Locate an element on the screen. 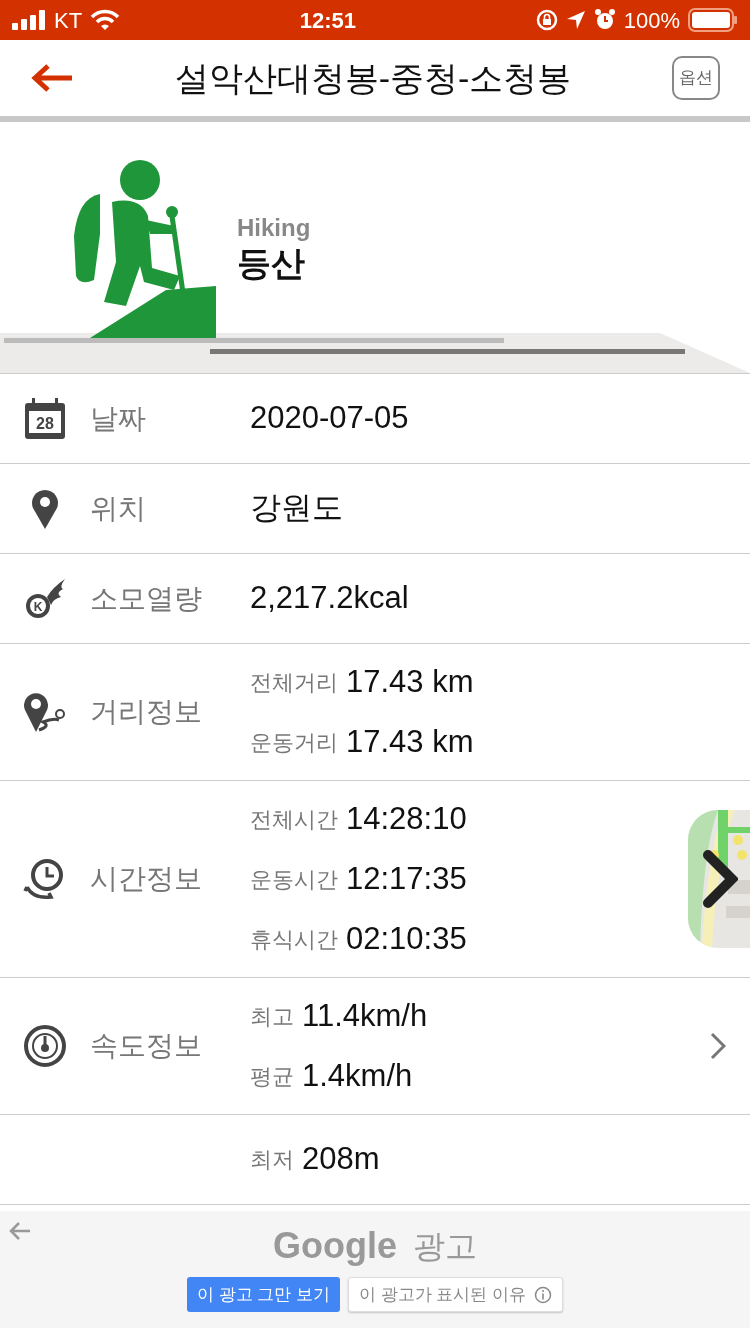  ad-label: 광고 is located at coordinates (445, 1246).